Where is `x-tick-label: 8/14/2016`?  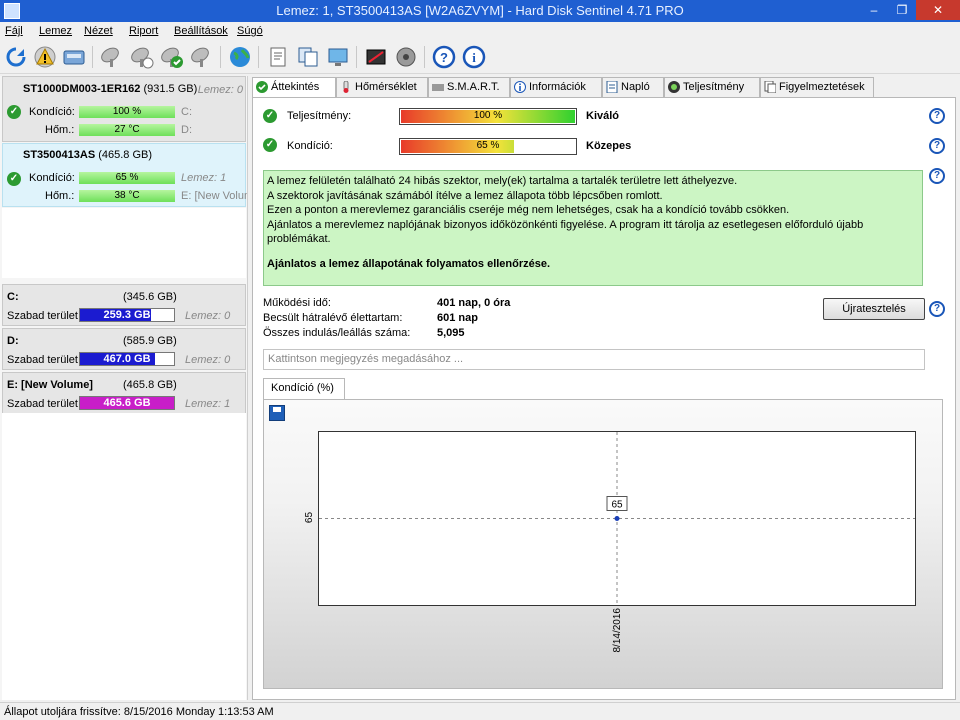
x-tick-label: 8/14/2016 is located at coordinates (617, 630).